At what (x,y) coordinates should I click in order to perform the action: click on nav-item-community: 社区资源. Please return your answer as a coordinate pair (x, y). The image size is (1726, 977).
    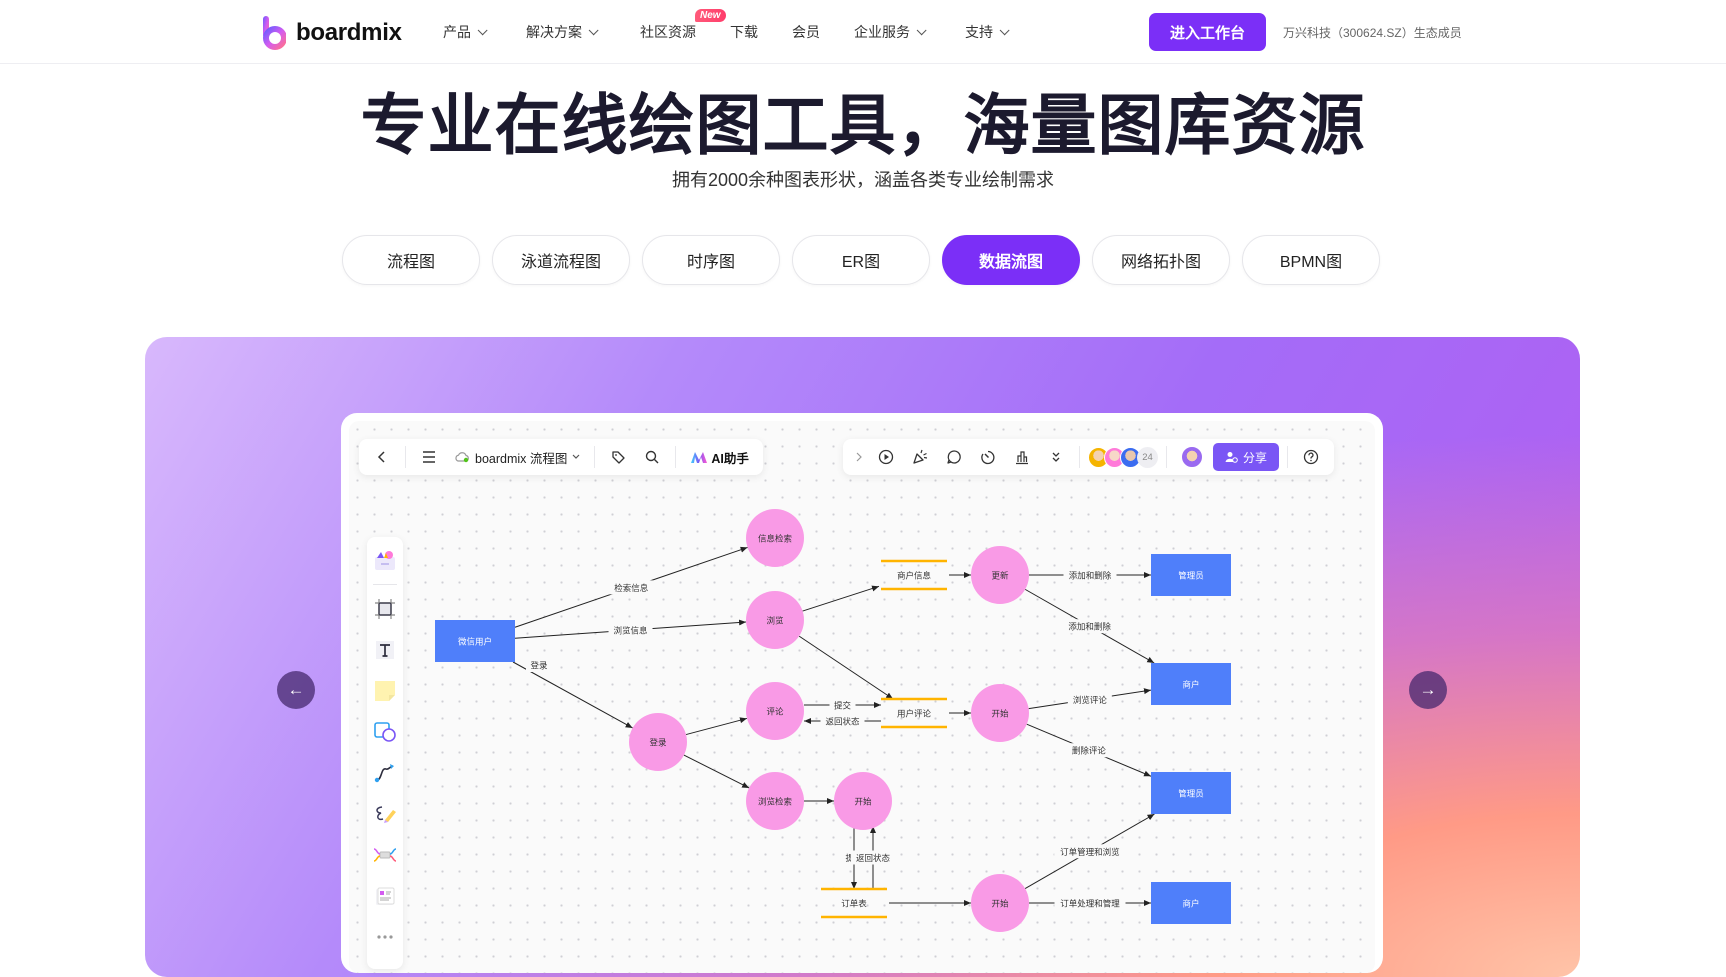
    Looking at the image, I should click on (668, 32).